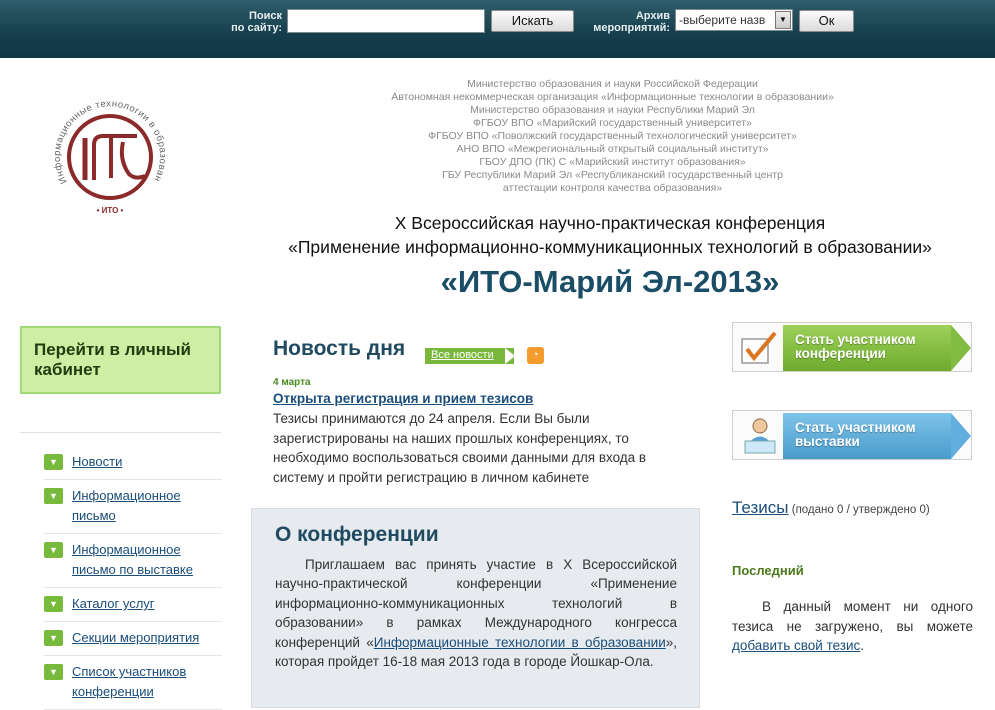  What do you see at coordinates (292, 382) in the screenshot?
I see `news-date: 4 марта` at bounding box center [292, 382].